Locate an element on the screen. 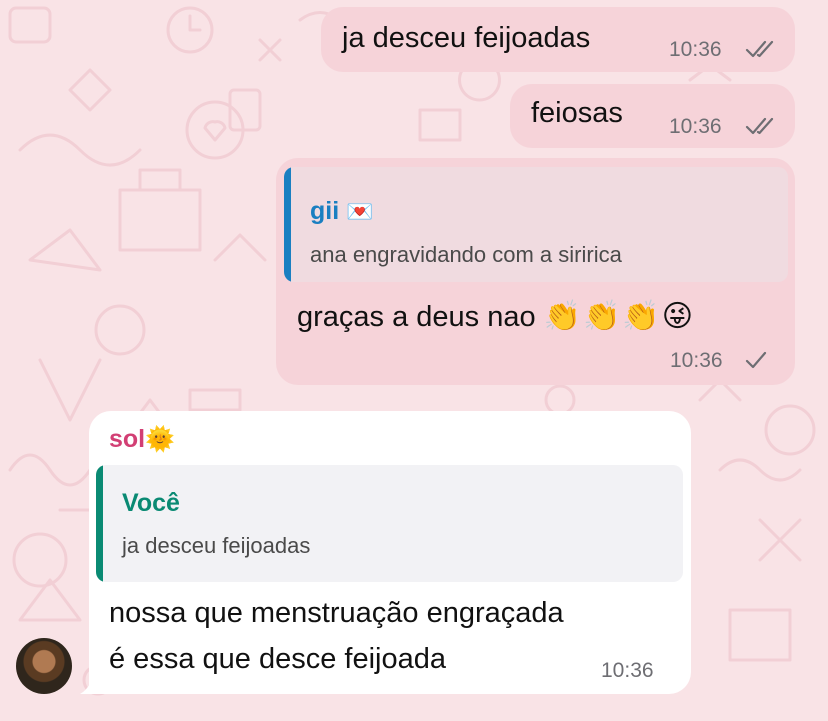  message-text: graças a deus nao 👏👏👏😜 is located at coordinates (496, 316).